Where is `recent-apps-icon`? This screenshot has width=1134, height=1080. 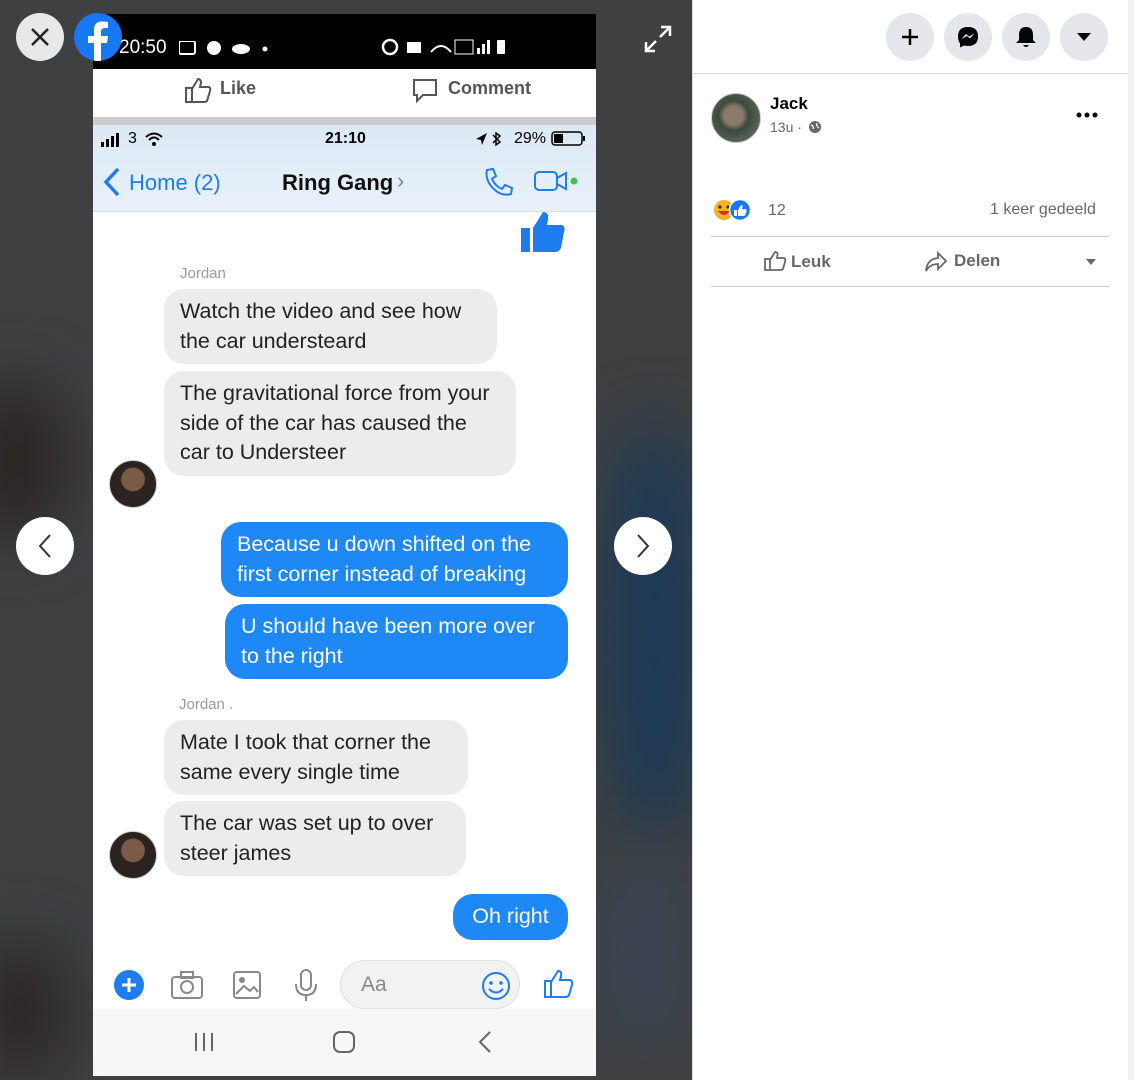 recent-apps-icon is located at coordinates (204, 1042).